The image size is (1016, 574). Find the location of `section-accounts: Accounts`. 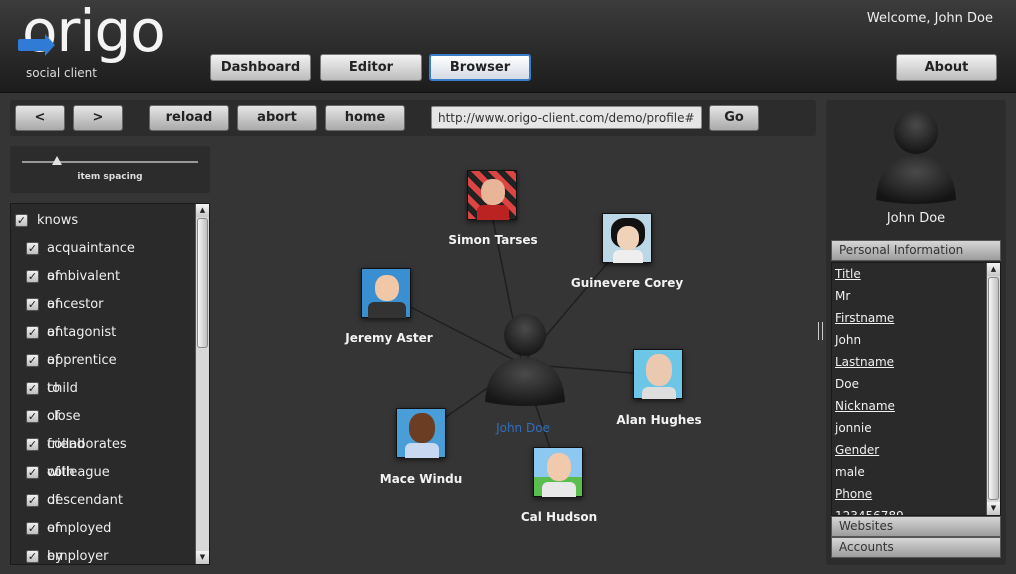

section-accounts: Accounts is located at coordinates (916, 547).